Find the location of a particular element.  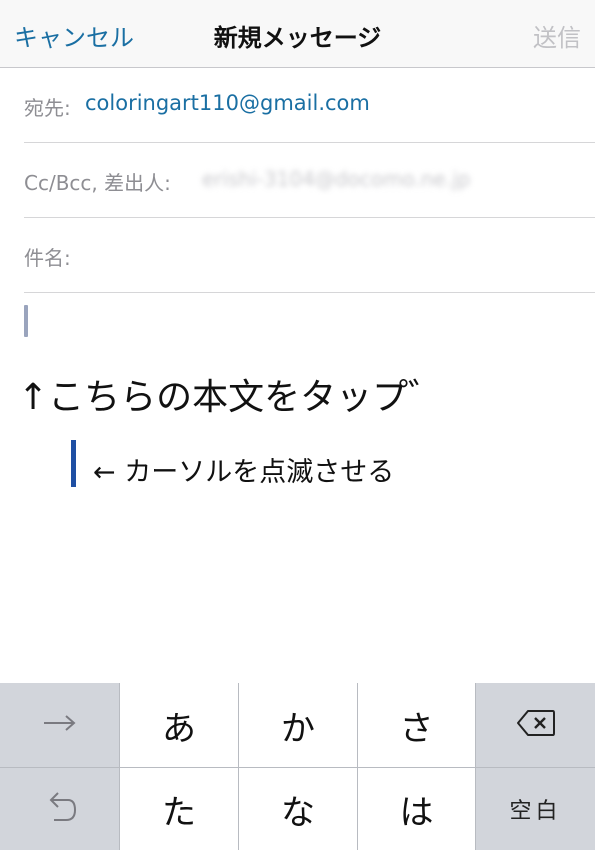

kana-key-na: な is located at coordinates (298, 809).